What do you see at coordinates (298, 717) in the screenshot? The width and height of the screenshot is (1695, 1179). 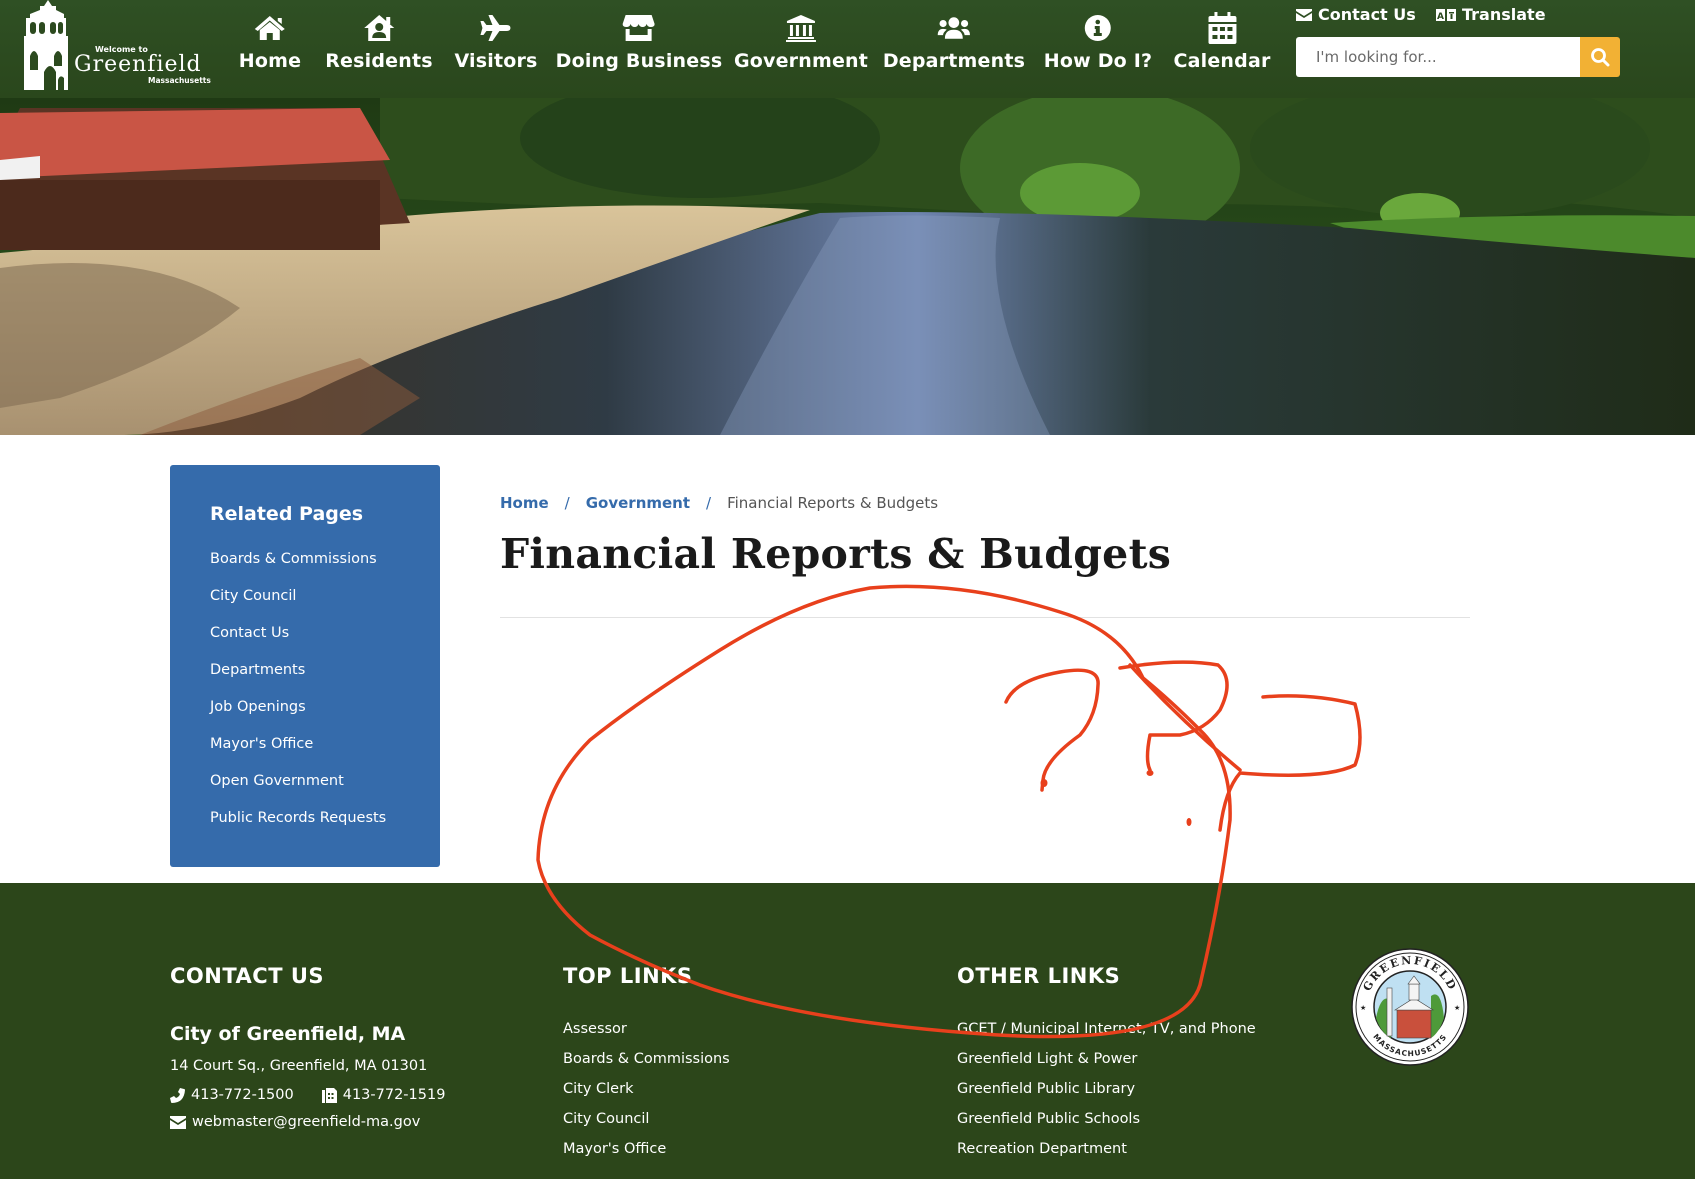 I see `sidebar-item-job-openings: Job Openings` at bounding box center [298, 717].